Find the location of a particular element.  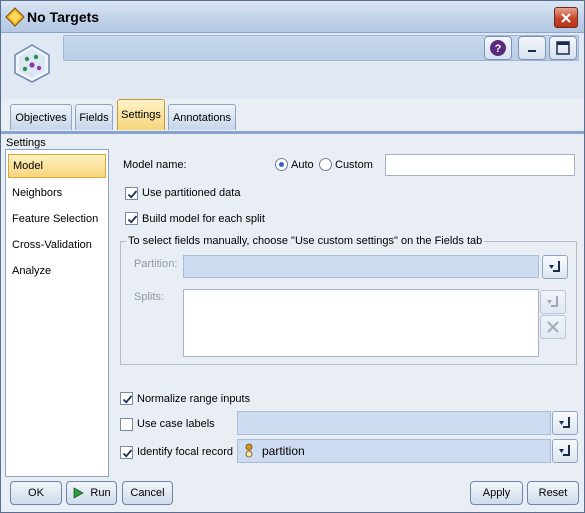

nav-item-feature-selection: Feature Selection is located at coordinates (57, 219).